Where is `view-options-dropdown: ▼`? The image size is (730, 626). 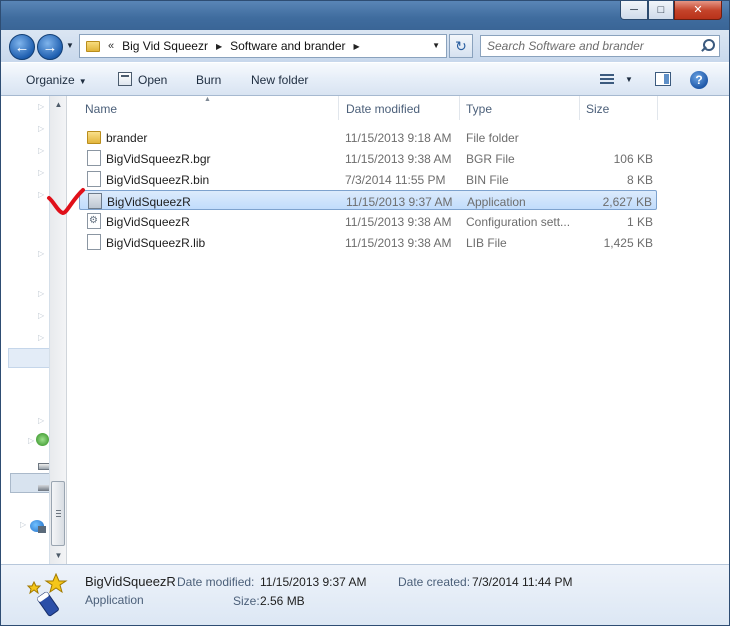 view-options-dropdown: ▼ is located at coordinates (629, 79).